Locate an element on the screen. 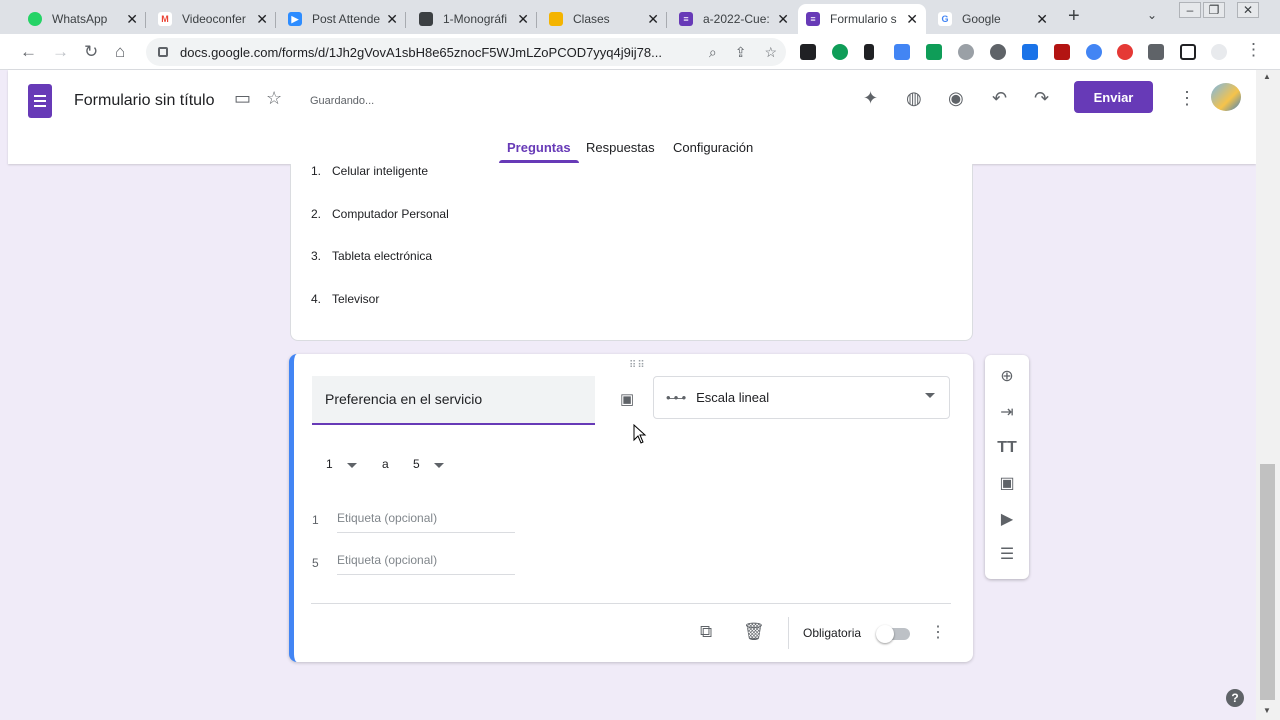 Image resolution: width=1280 pixels, height=720 pixels. tab-search-icon: ⌄ is located at coordinates (1152, 15).